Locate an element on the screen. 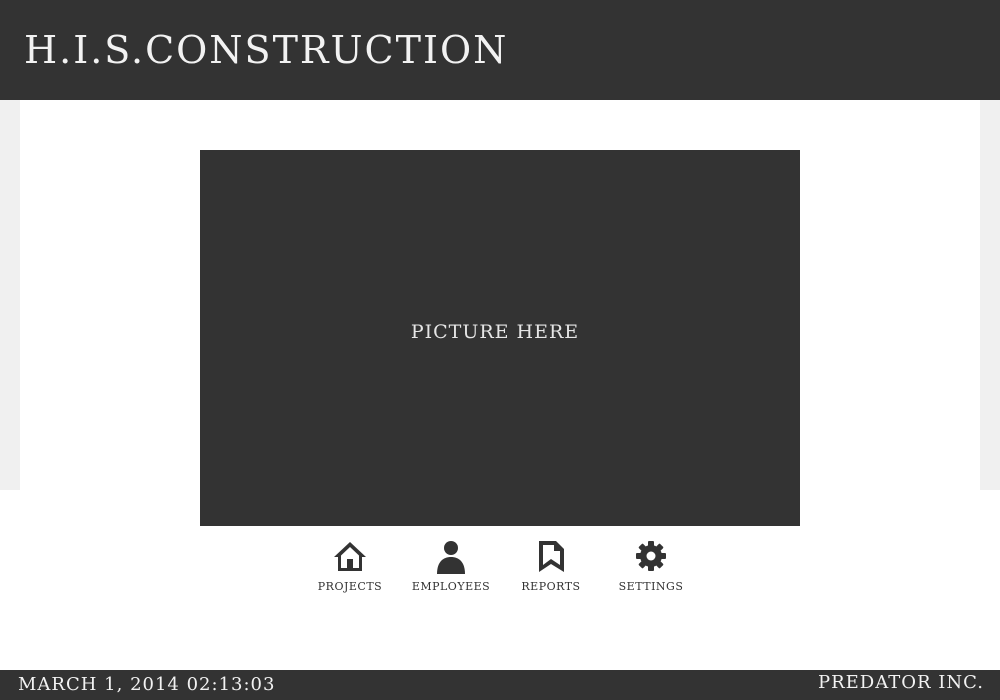  app-title: H.I.S.CONSTRUCTION is located at coordinates (266, 50).